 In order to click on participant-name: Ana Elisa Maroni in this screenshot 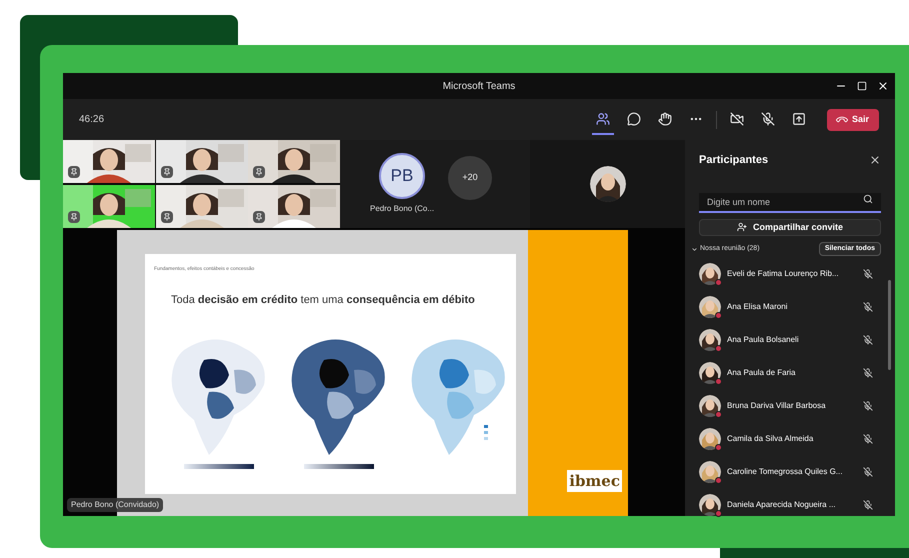, I will do `click(757, 306)`.